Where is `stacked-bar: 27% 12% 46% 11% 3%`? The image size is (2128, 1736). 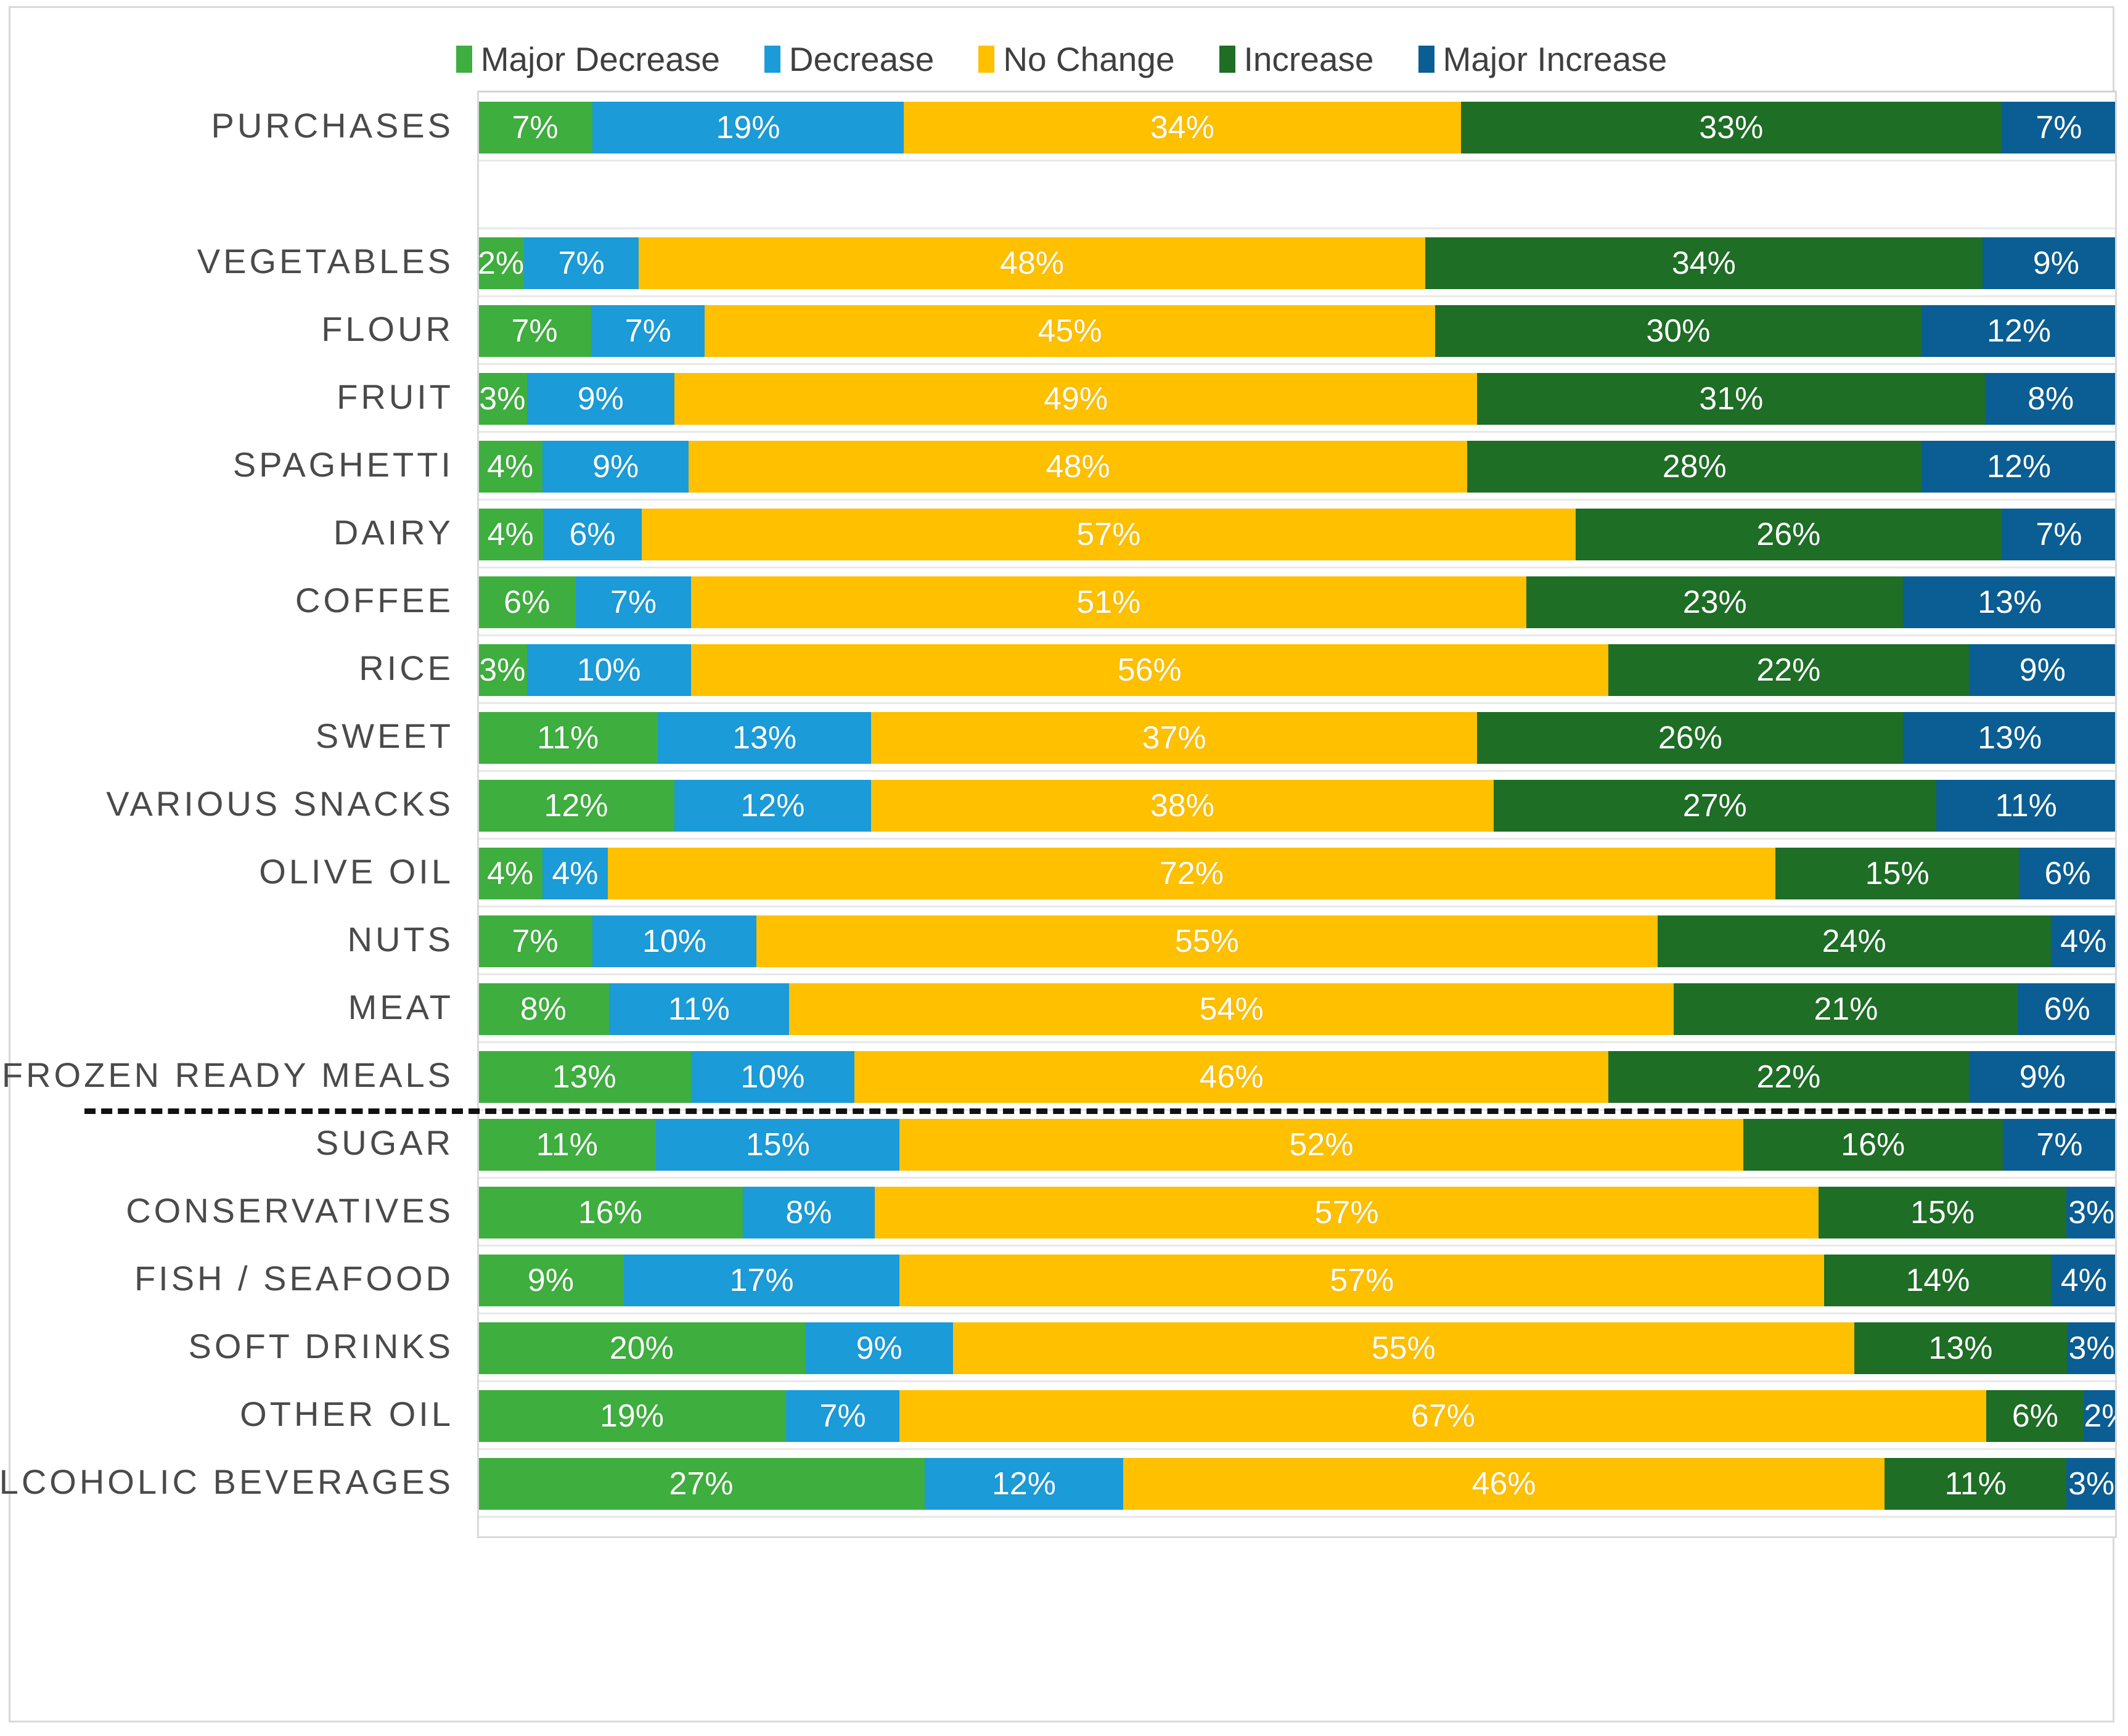
stacked-bar: 27% 12% 46% 11% 3% is located at coordinates (1297, 1484).